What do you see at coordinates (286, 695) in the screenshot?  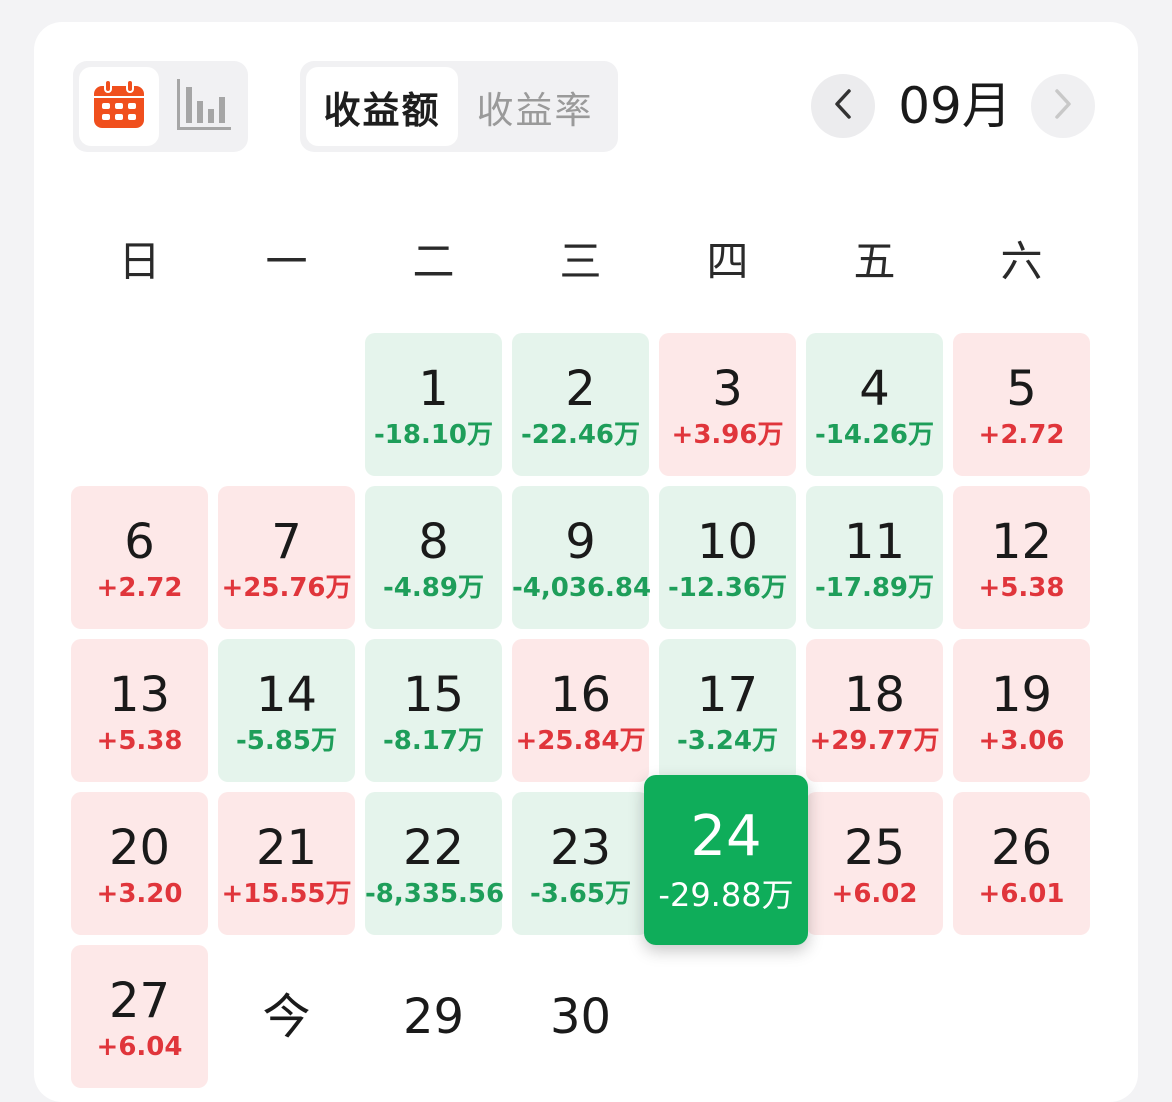 I see `day-number: 14` at bounding box center [286, 695].